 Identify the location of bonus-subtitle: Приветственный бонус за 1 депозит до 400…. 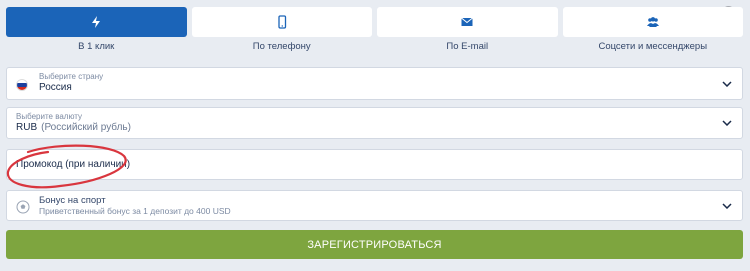
(135, 211).